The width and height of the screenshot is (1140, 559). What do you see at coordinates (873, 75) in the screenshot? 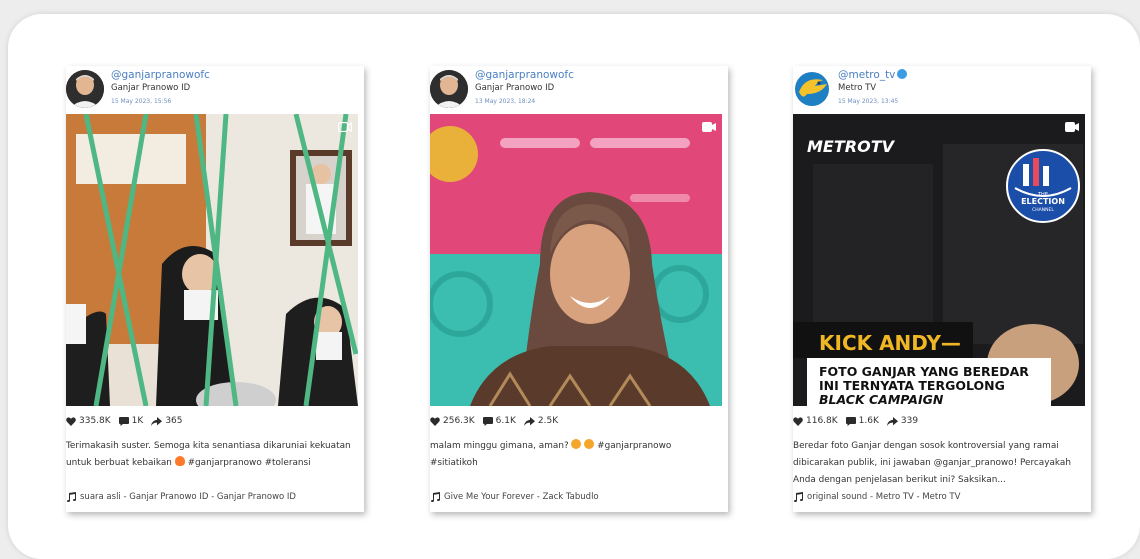
I see `username-link: @metro_tv` at bounding box center [873, 75].